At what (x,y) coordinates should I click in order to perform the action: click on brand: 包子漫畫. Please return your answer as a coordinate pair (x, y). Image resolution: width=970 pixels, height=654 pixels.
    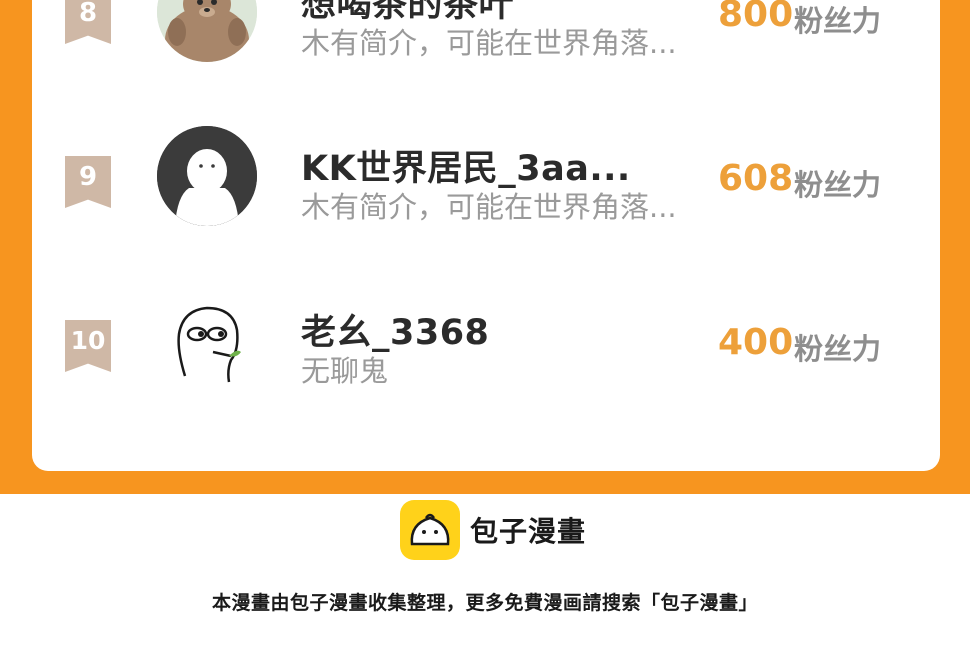
    Looking at the image, I should click on (493, 530).